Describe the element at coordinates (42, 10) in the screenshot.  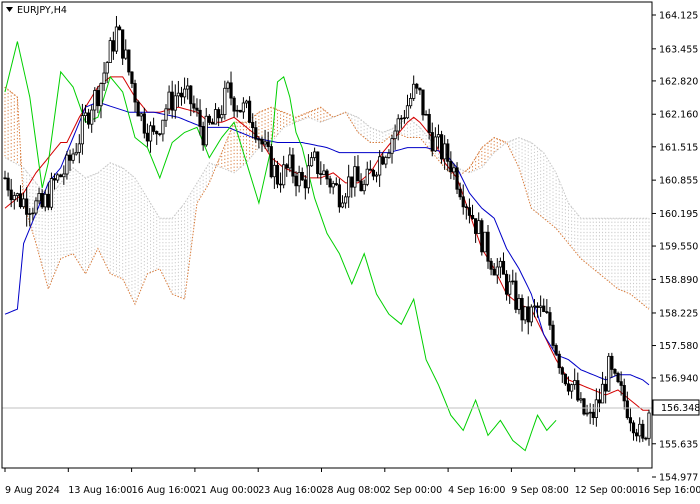
I see `symbol-timeframe-label: EURJPY,H4` at that location.